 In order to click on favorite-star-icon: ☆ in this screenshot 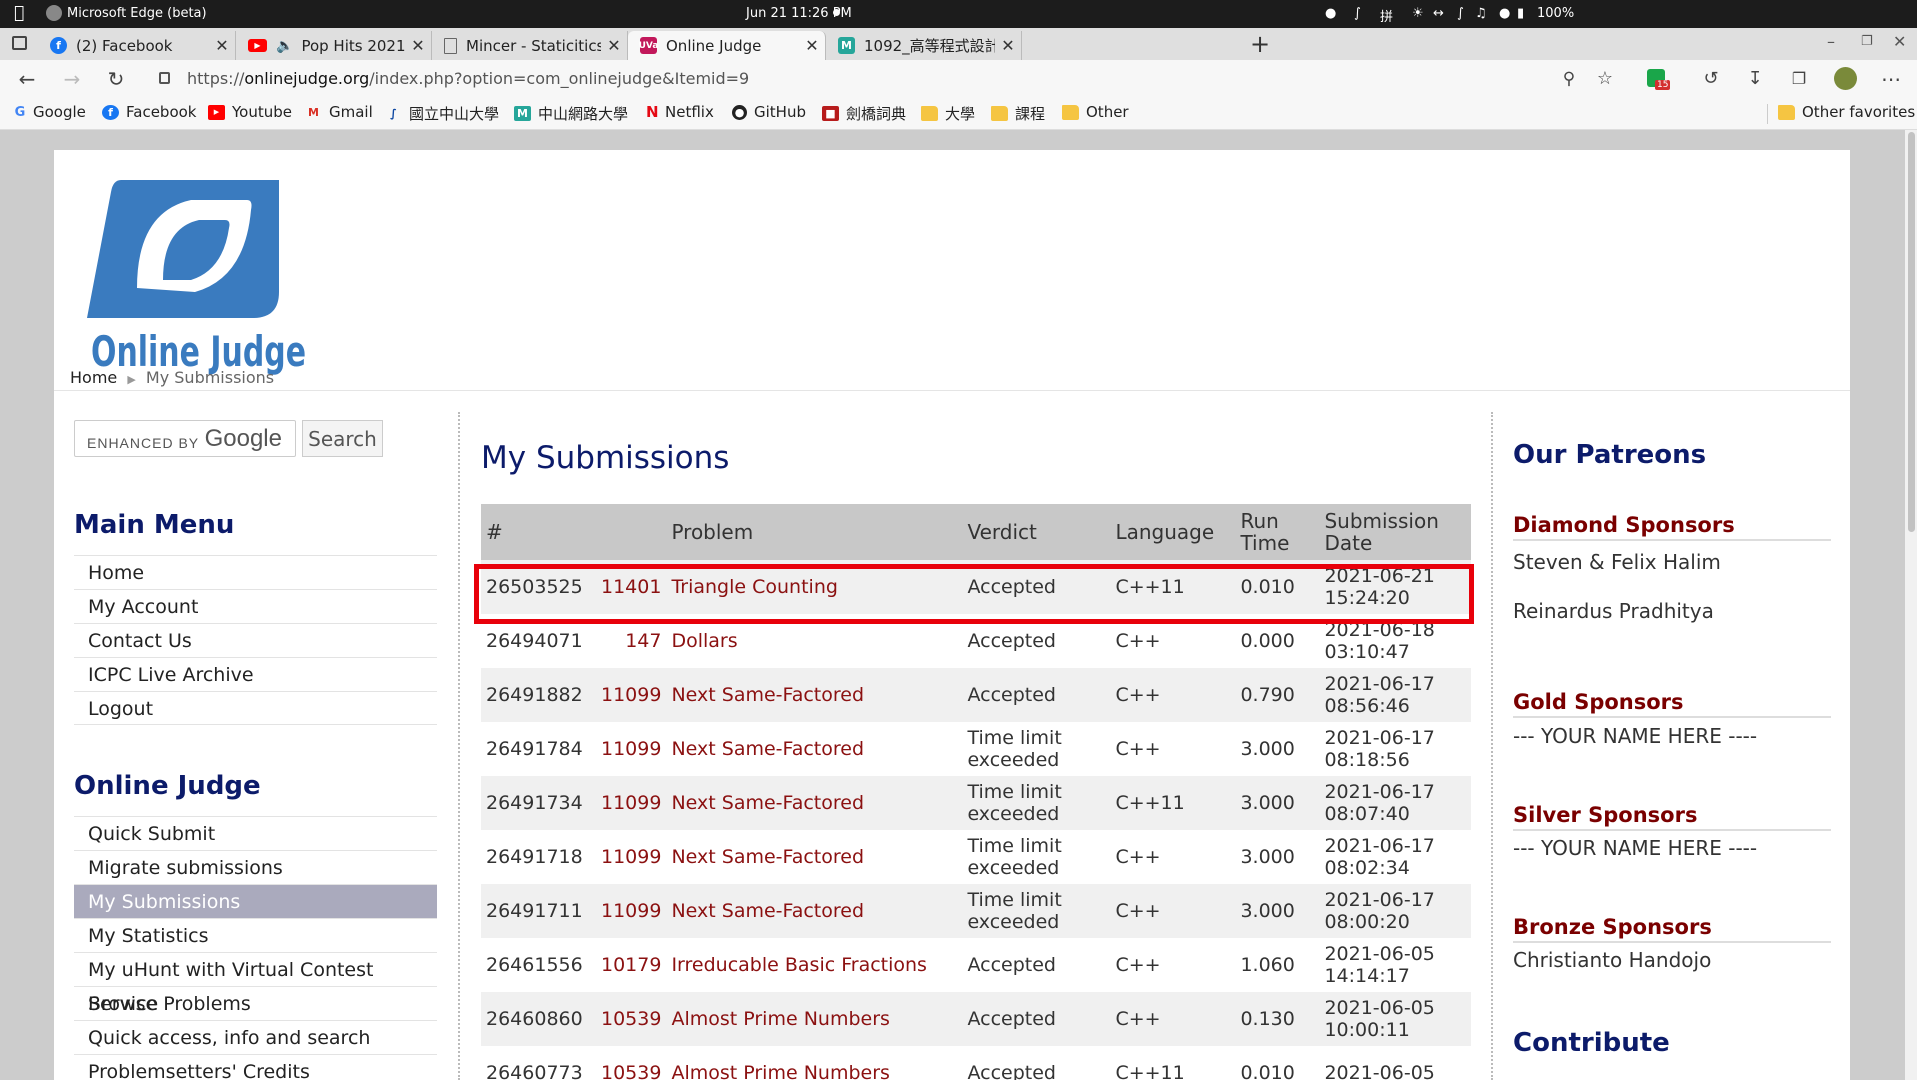, I will do `click(1605, 79)`.